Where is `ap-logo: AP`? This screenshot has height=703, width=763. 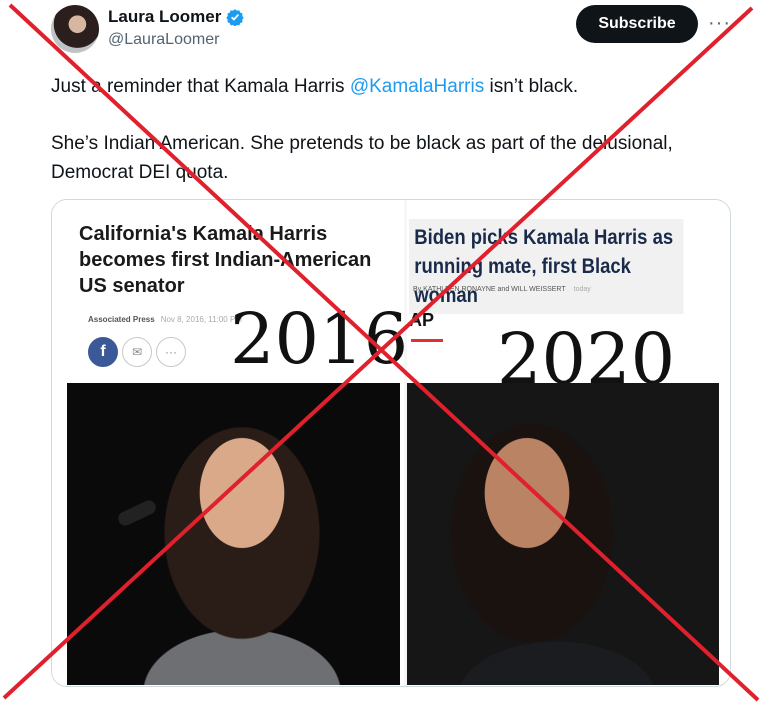
ap-logo: AP is located at coordinates (422, 320).